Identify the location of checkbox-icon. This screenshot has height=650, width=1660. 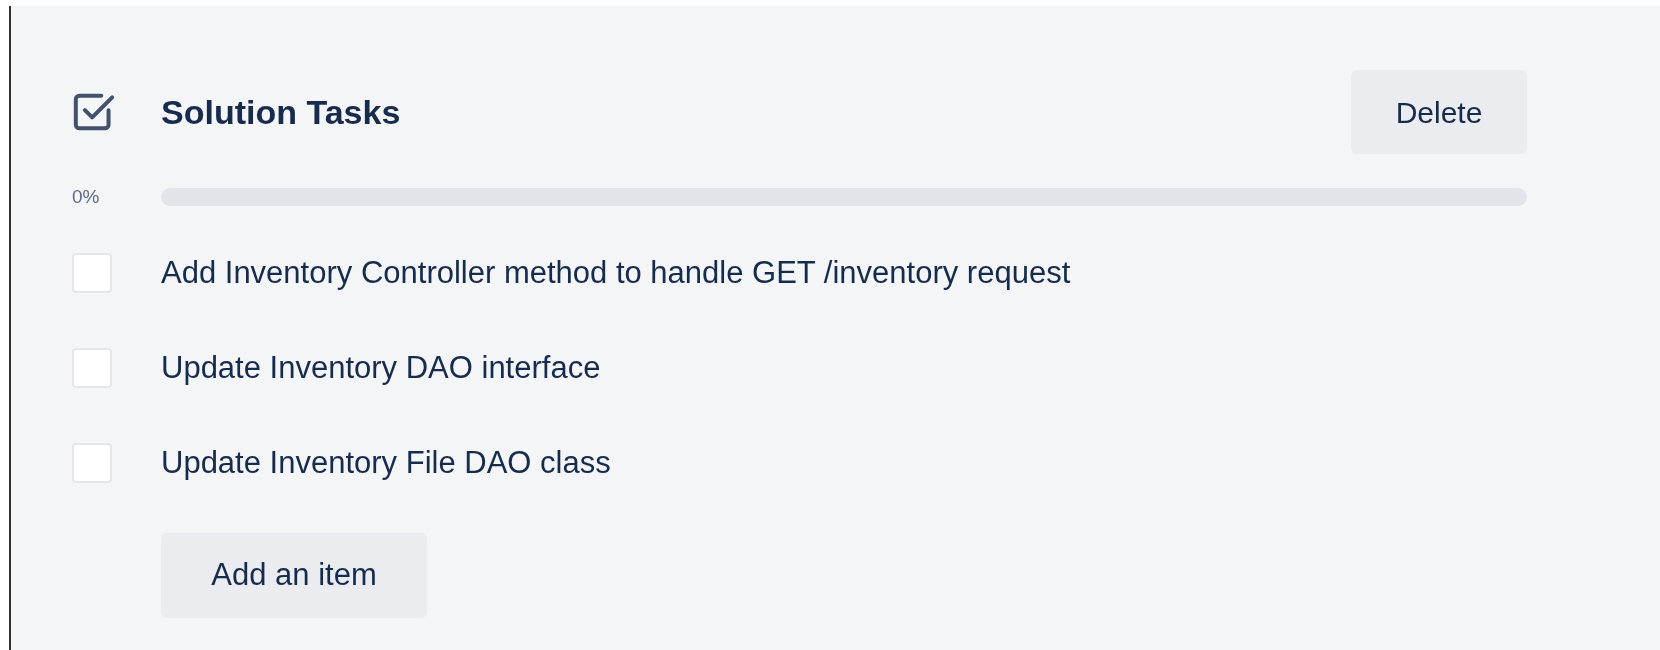
(94, 112).